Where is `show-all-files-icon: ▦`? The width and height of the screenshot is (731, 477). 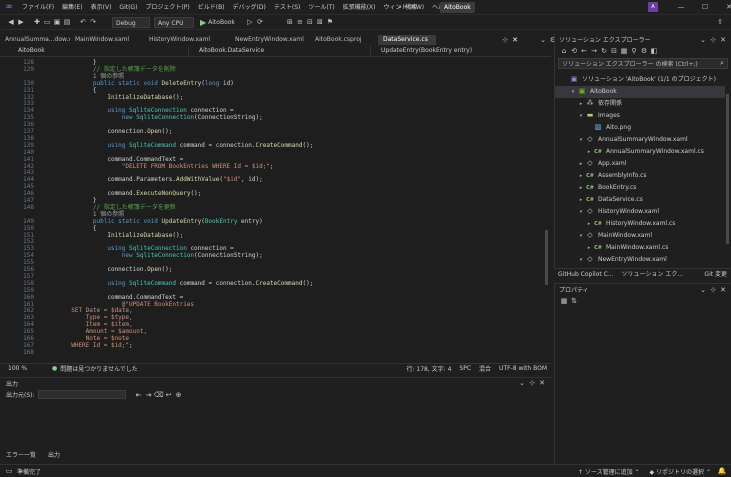
show-all-files-icon: ▦ is located at coordinates (624, 51).